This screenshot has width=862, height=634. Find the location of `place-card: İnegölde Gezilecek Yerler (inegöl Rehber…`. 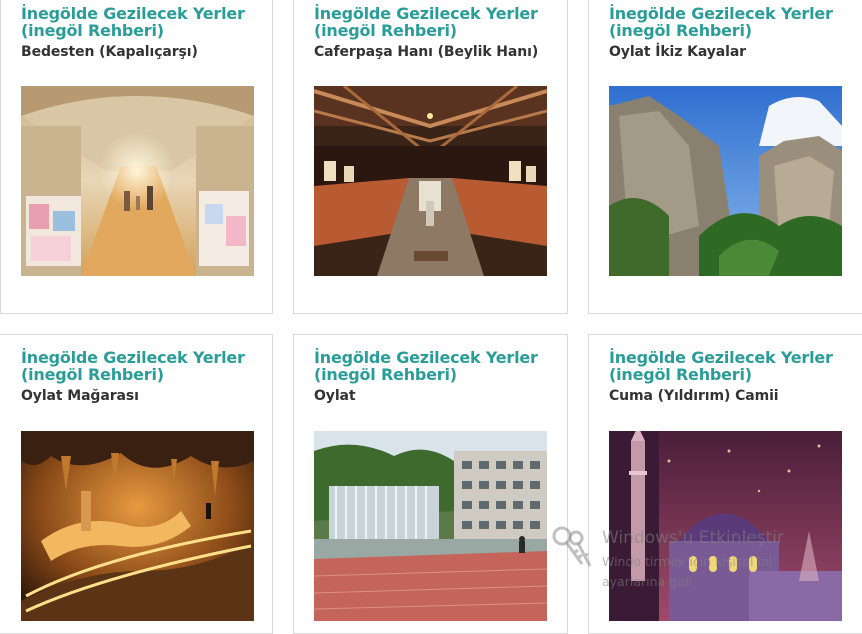

place-card: İnegölde Gezilecek Yerler (inegöl Rehber… is located at coordinates (136, 484).